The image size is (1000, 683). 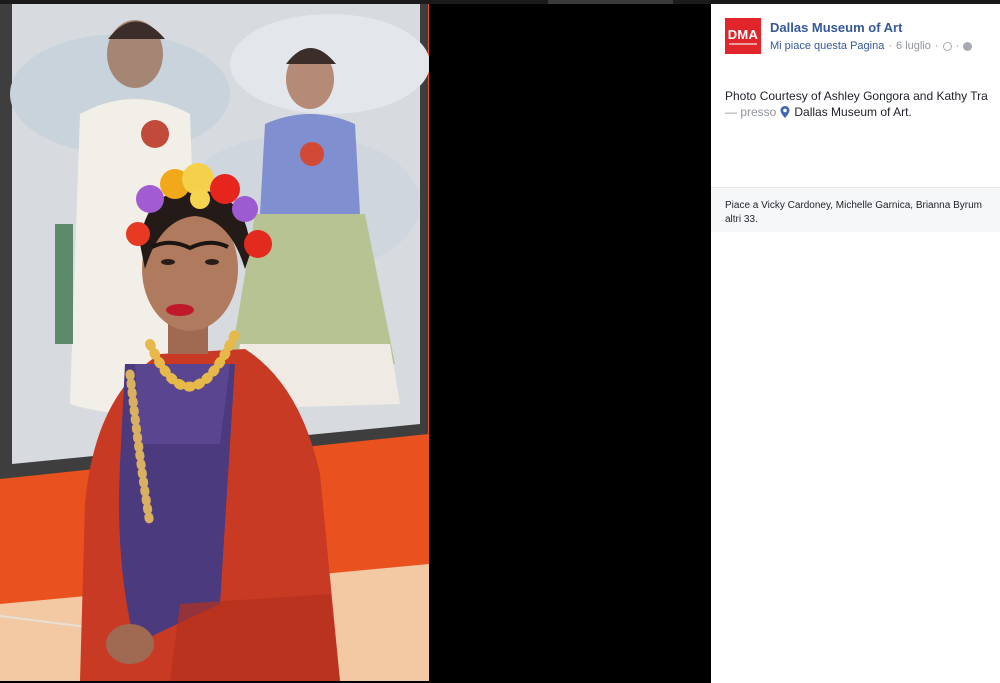 What do you see at coordinates (852, 112) in the screenshot?
I see `location-link: Dallas Museum of Art.` at bounding box center [852, 112].